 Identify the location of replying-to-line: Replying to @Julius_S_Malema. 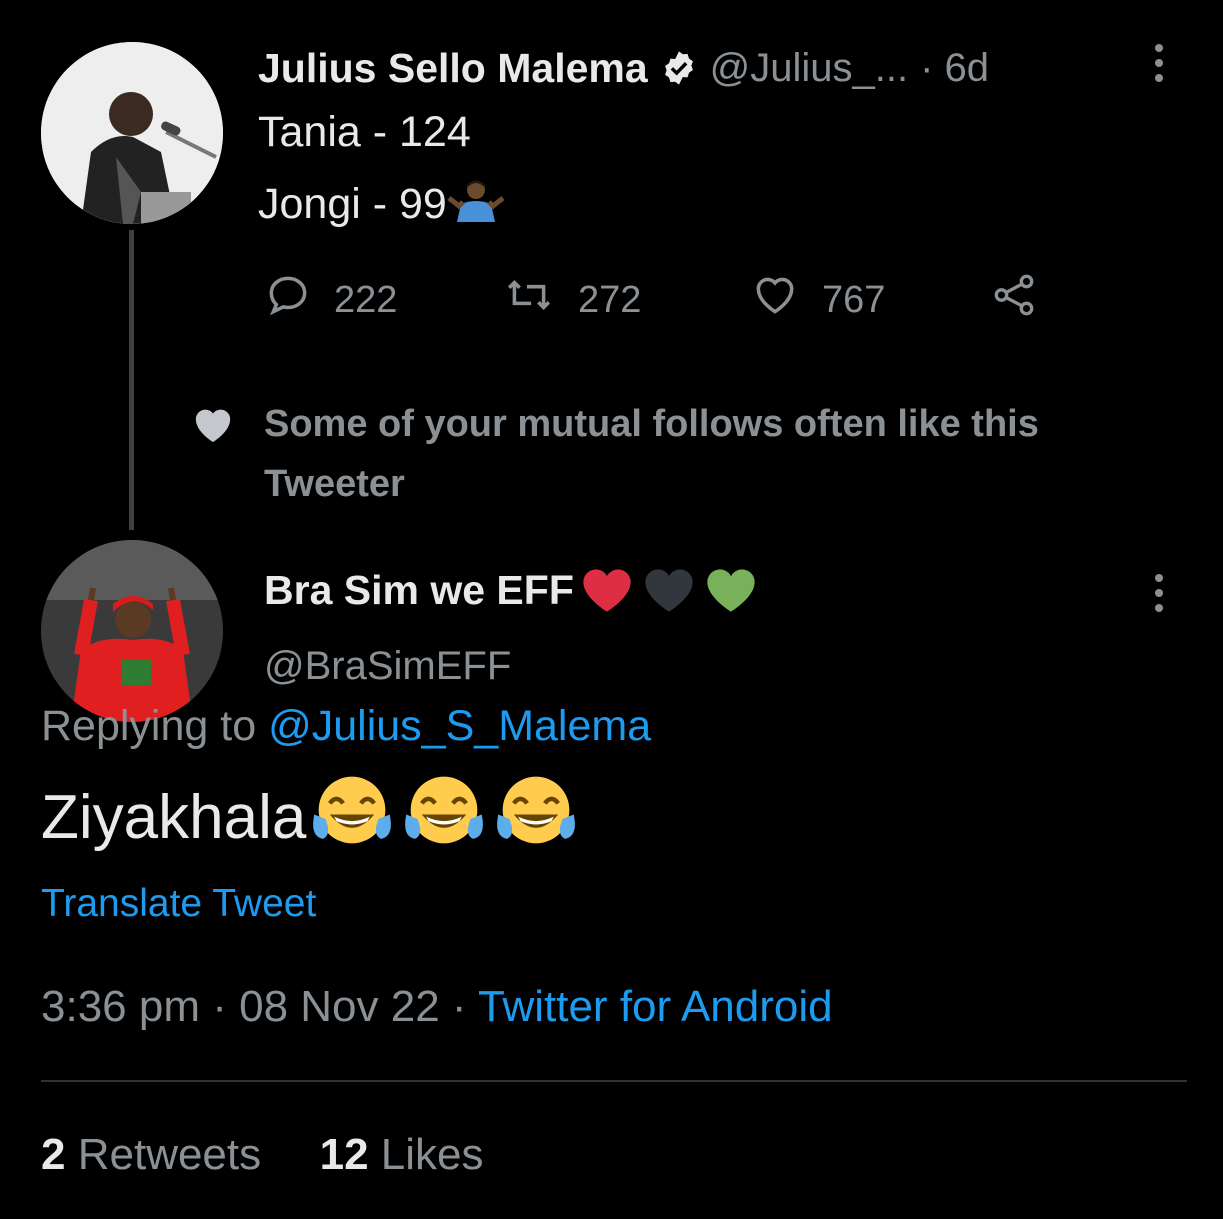
(346, 726).